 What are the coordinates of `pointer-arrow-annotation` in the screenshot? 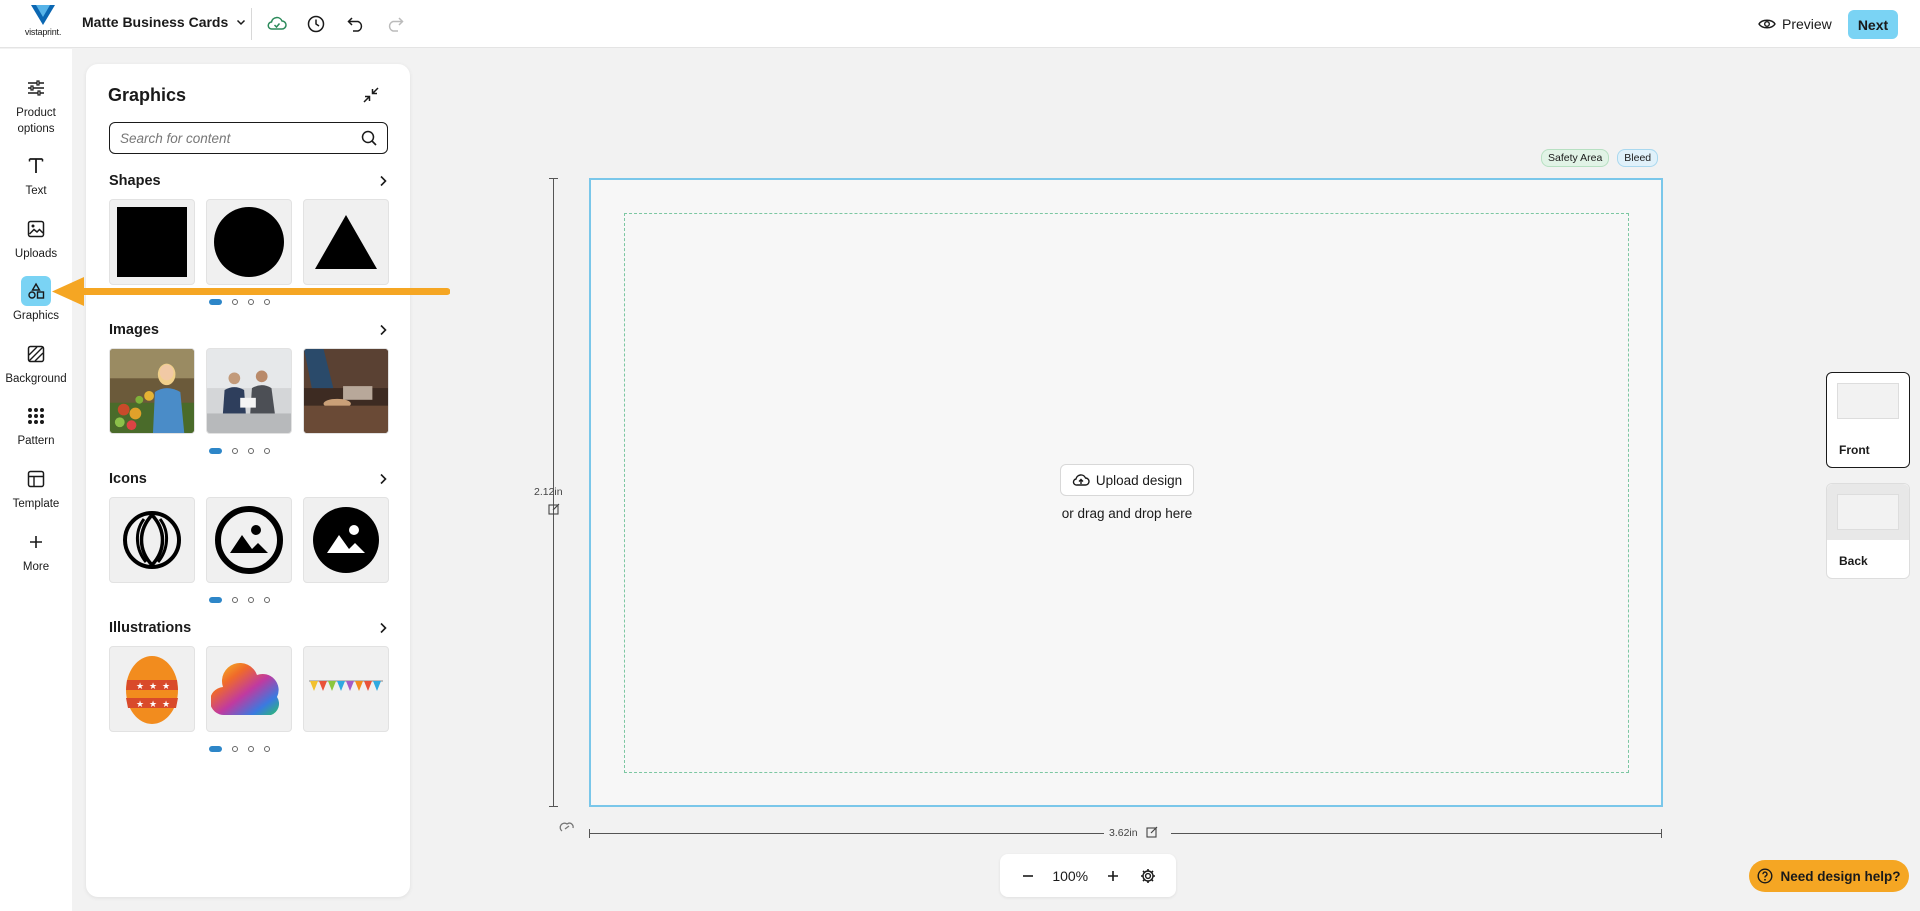 It's located at (251, 291).